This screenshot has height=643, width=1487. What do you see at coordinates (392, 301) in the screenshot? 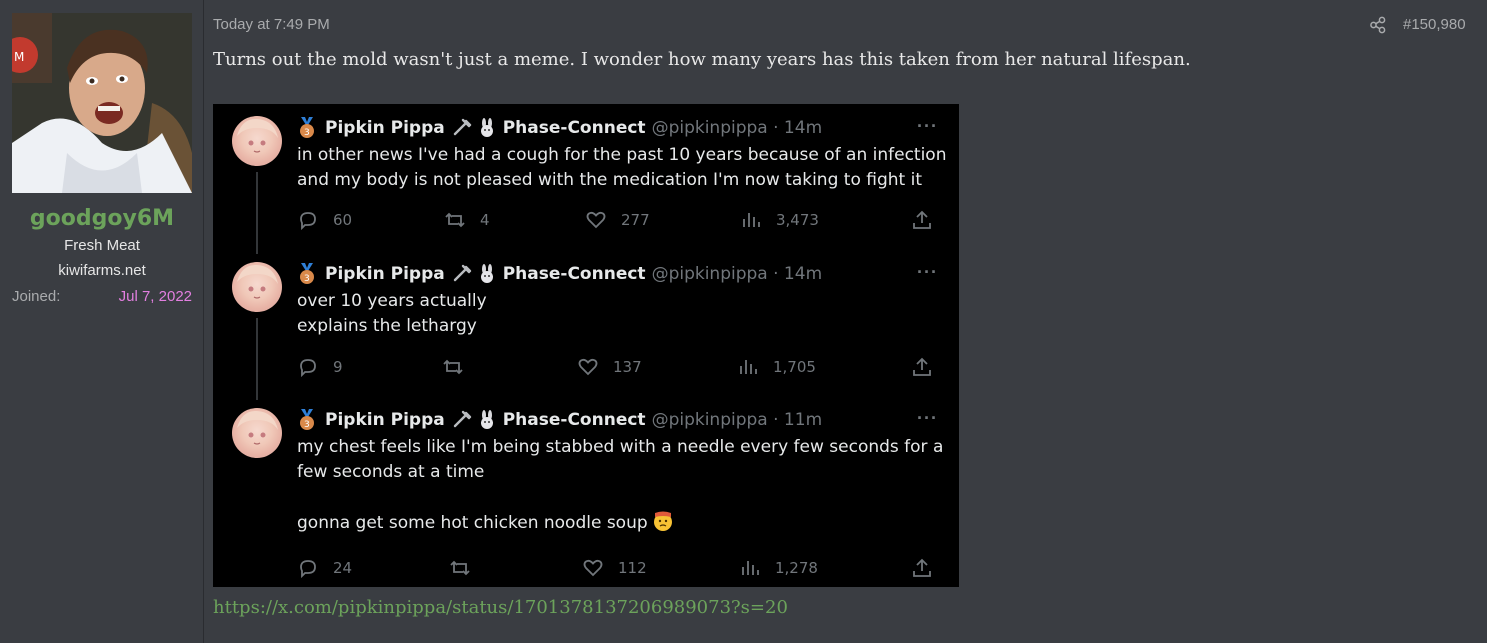
I see `tweet-text-line: over 10 years actually` at bounding box center [392, 301].